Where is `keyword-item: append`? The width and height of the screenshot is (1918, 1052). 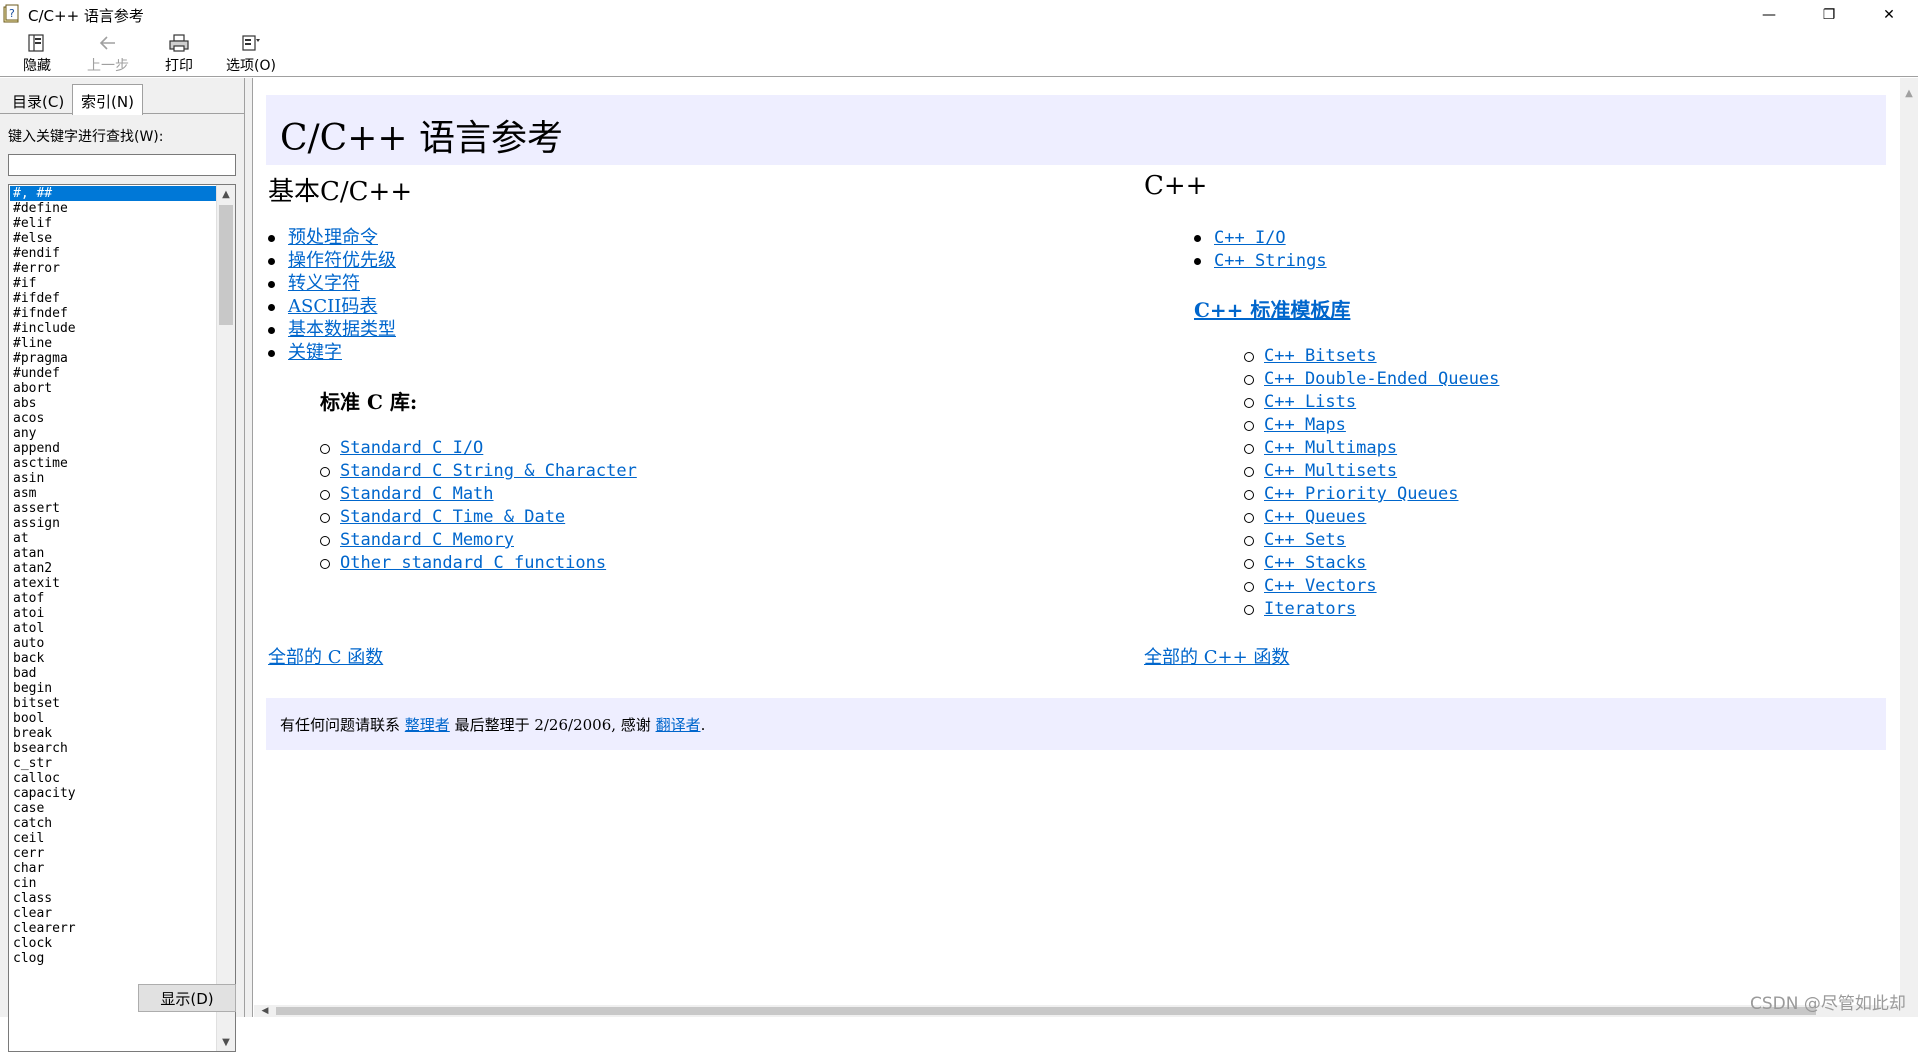
keyword-item: append is located at coordinates (113, 448).